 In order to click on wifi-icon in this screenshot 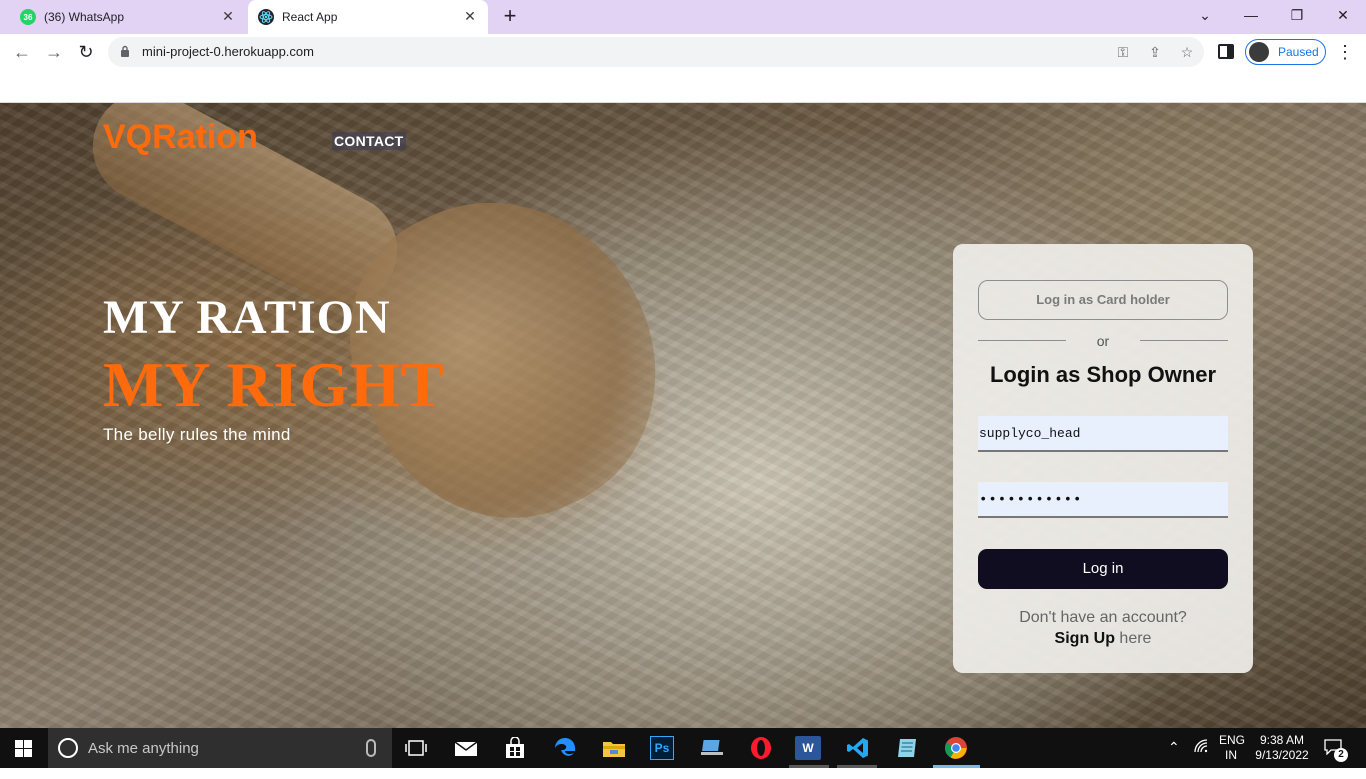, I will do `click(1201, 758)`.